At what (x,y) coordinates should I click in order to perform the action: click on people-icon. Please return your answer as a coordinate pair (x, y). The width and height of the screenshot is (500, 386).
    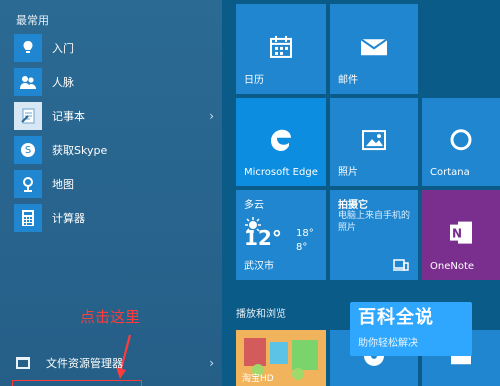
    Looking at the image, I should click on (28, 82).